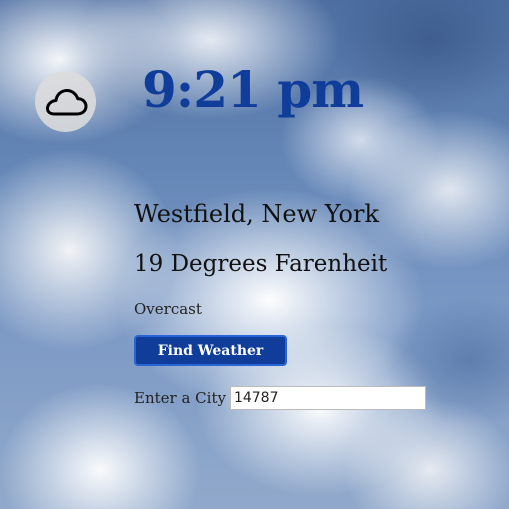 The width and height of the screenshot is (509, 509). What do you see at coordinates (253, 89) in the screenshot?
I see `current-time: 9:21 pm` at bounding box center [253, 89].